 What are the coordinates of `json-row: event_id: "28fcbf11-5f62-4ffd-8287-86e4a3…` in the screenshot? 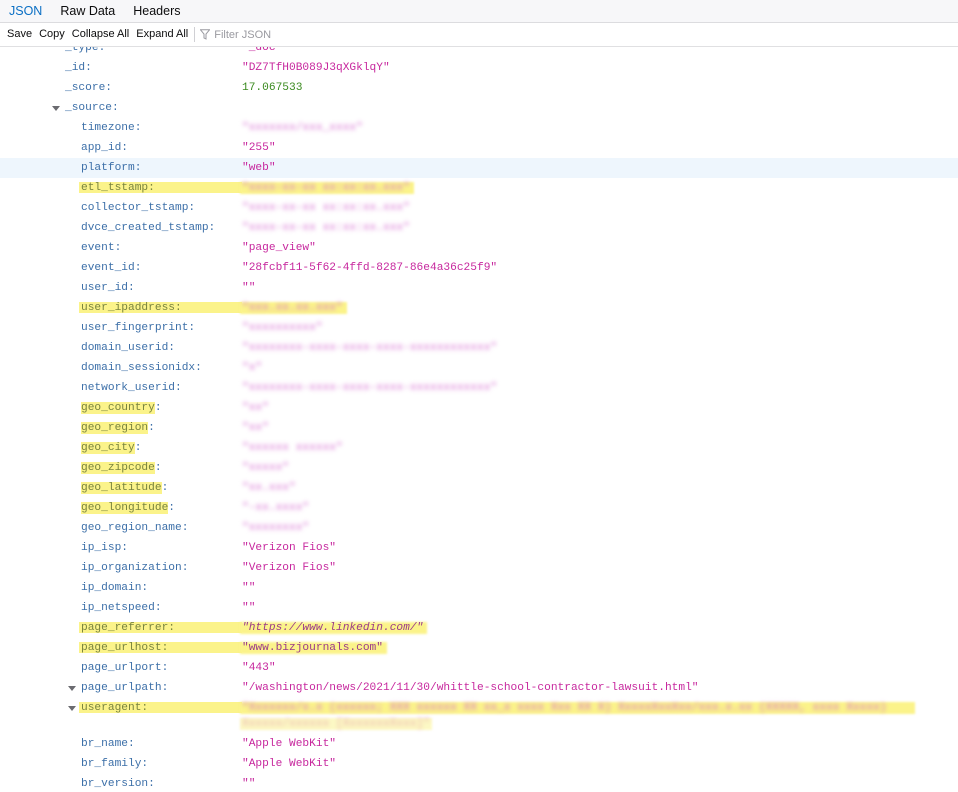 It's located at (479, 268).